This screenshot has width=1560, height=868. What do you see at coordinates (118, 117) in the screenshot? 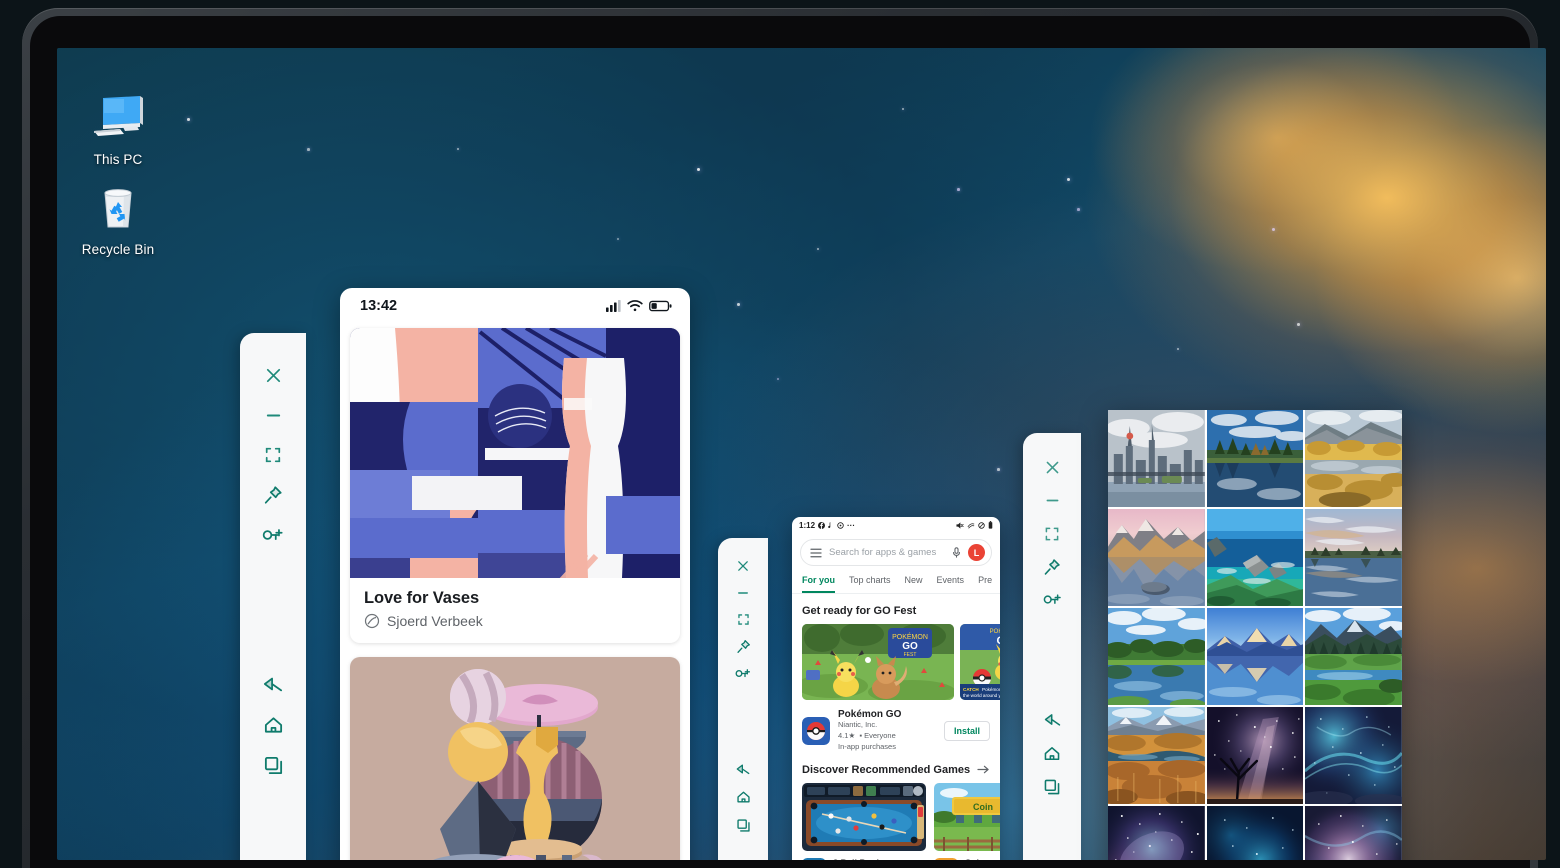
I see `monitor-icon` at bounding box center [118, 117].